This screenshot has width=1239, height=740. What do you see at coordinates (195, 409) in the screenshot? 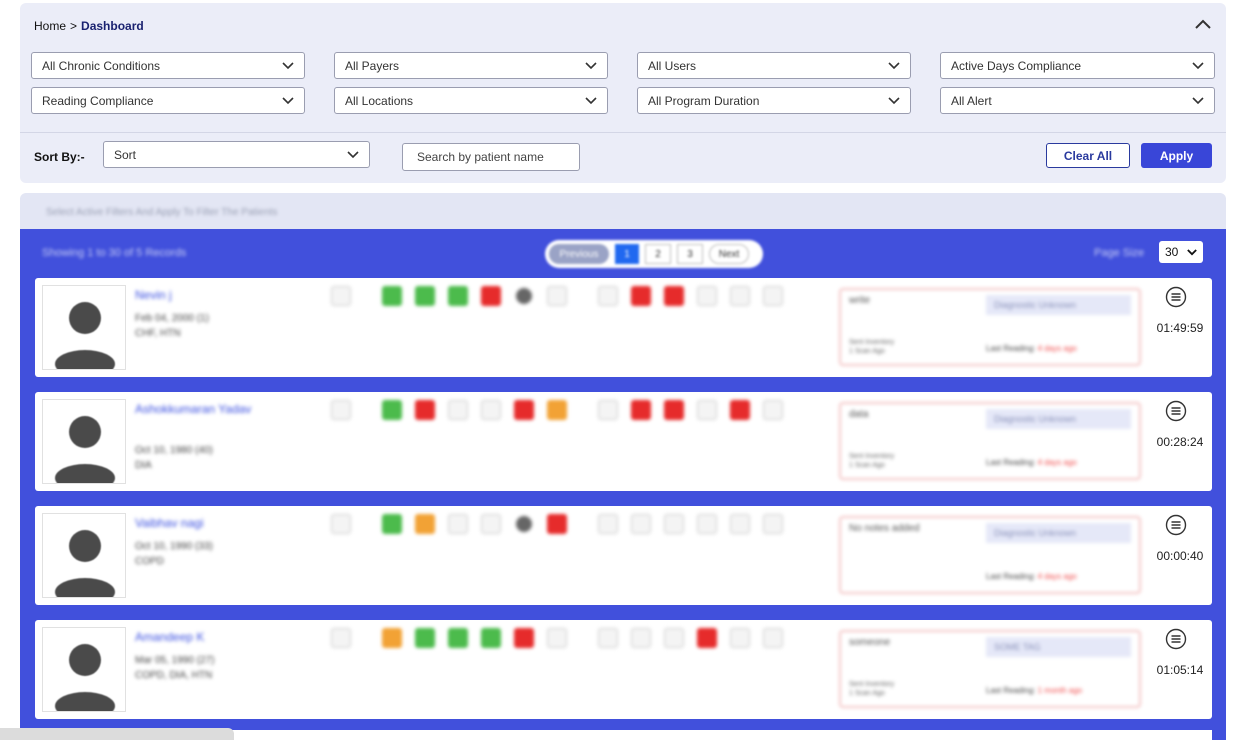
I see `patient-name: Ashokkumaran Yadav` at bounding box center [195, 409].